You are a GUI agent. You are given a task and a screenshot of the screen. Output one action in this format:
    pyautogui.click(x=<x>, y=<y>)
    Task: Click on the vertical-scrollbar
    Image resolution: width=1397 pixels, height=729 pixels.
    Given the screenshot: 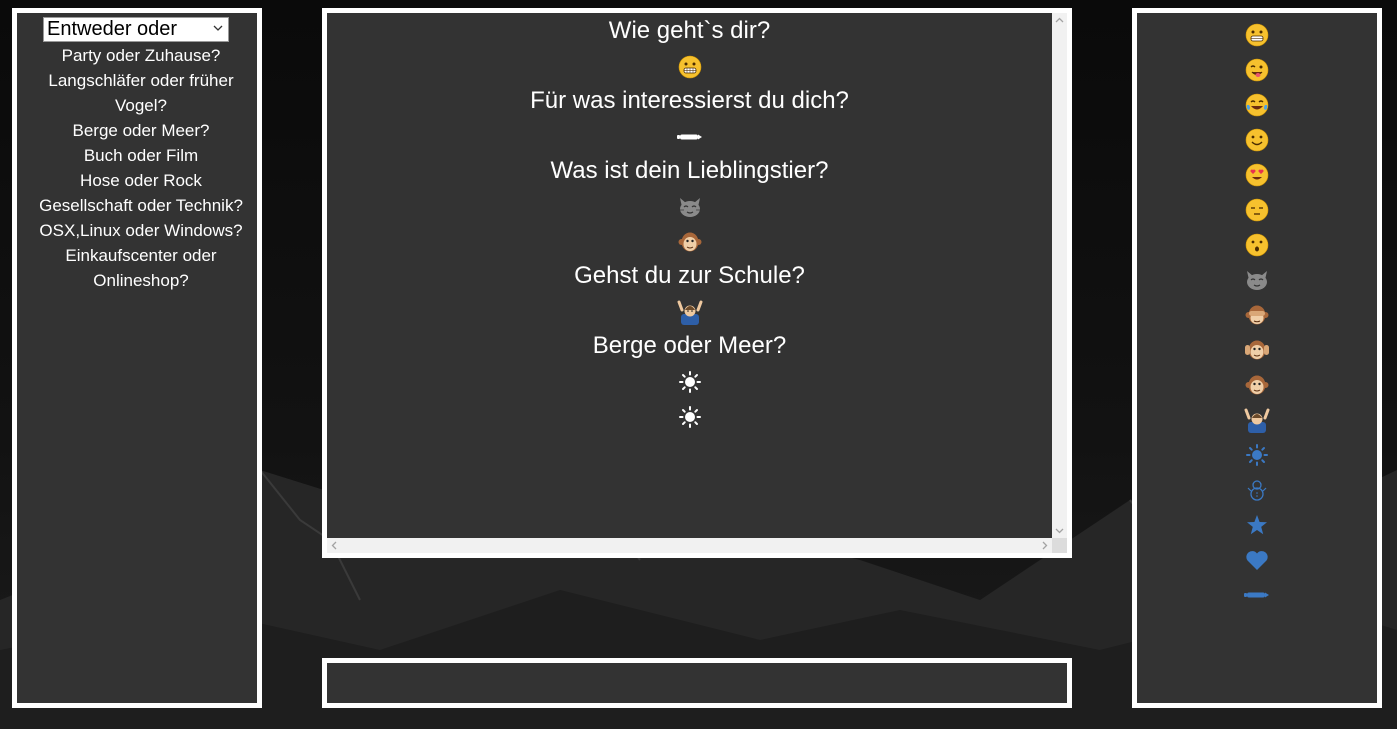 What is the action you would take?
    pyautogui.click(x=1059, y=275)
    